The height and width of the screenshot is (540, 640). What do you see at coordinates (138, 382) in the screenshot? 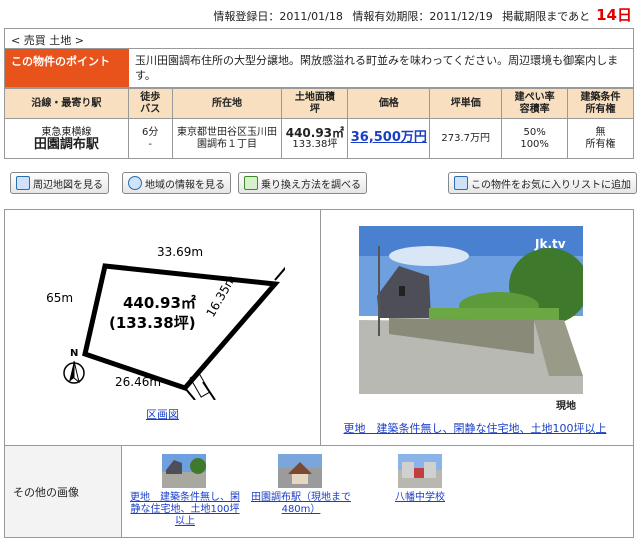
I see `side-bottom-label: 26.46m` at bounding box center [138, 382].